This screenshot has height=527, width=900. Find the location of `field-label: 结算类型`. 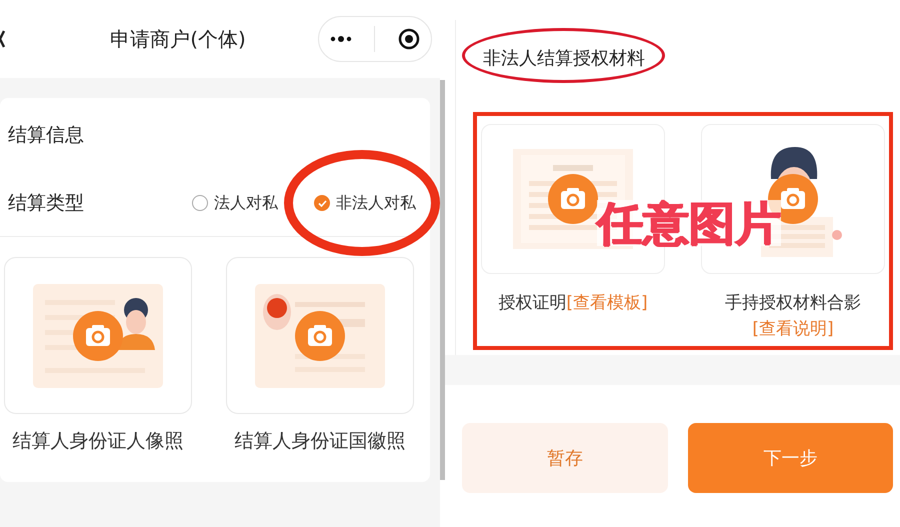

field-label: 结算类型 is located at coordinates (46, 203).